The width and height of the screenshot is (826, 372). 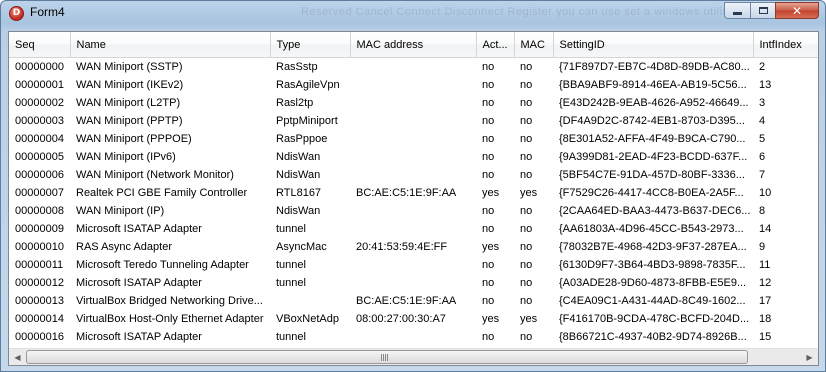 I want to click on cell-type: NdisWan, so click(x=298, y=174).